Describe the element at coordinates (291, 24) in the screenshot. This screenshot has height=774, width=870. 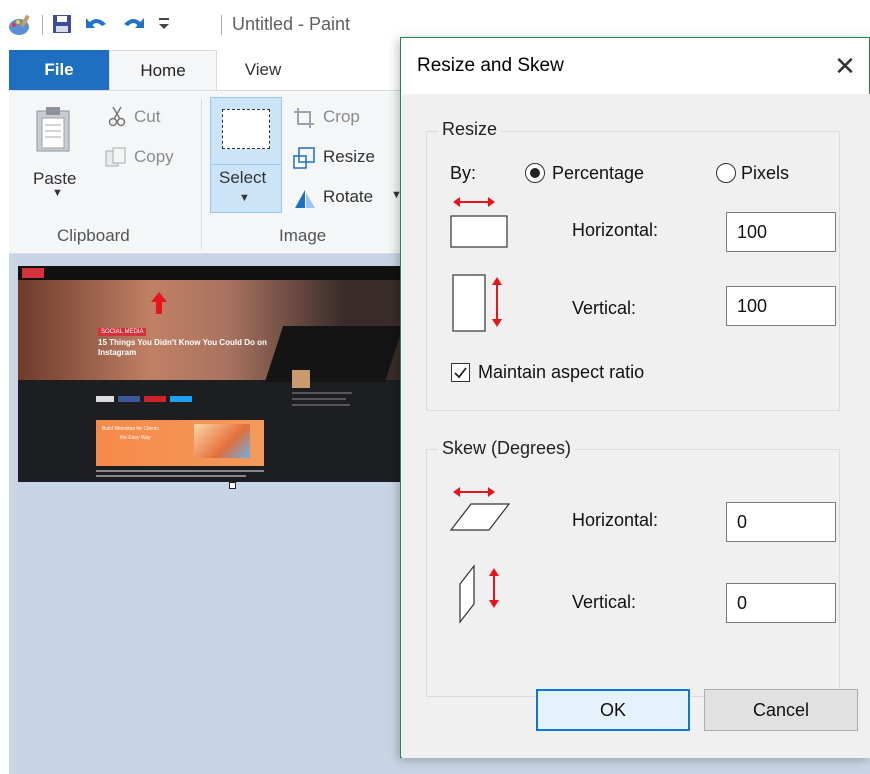
I see `window-title: Untitled - Paint` at that location.